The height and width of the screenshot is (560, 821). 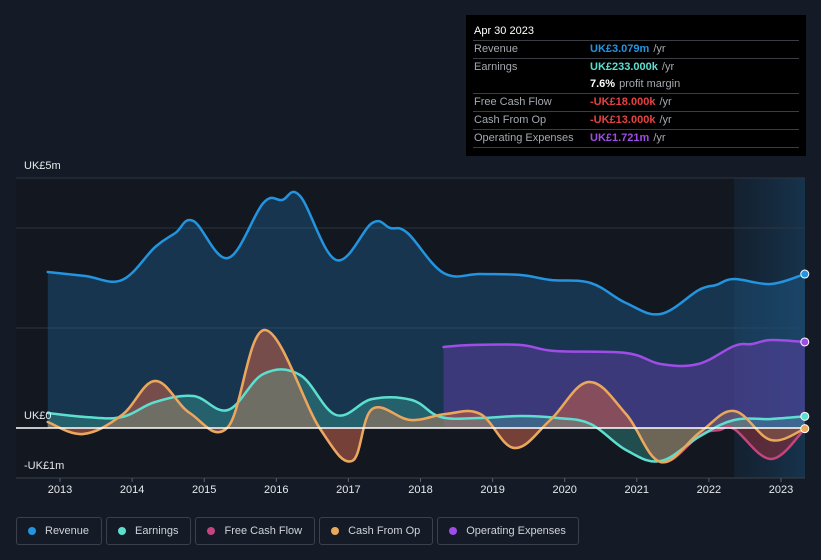 I want to click on legend-label: Cash From Op, so click(x=384, y=531).